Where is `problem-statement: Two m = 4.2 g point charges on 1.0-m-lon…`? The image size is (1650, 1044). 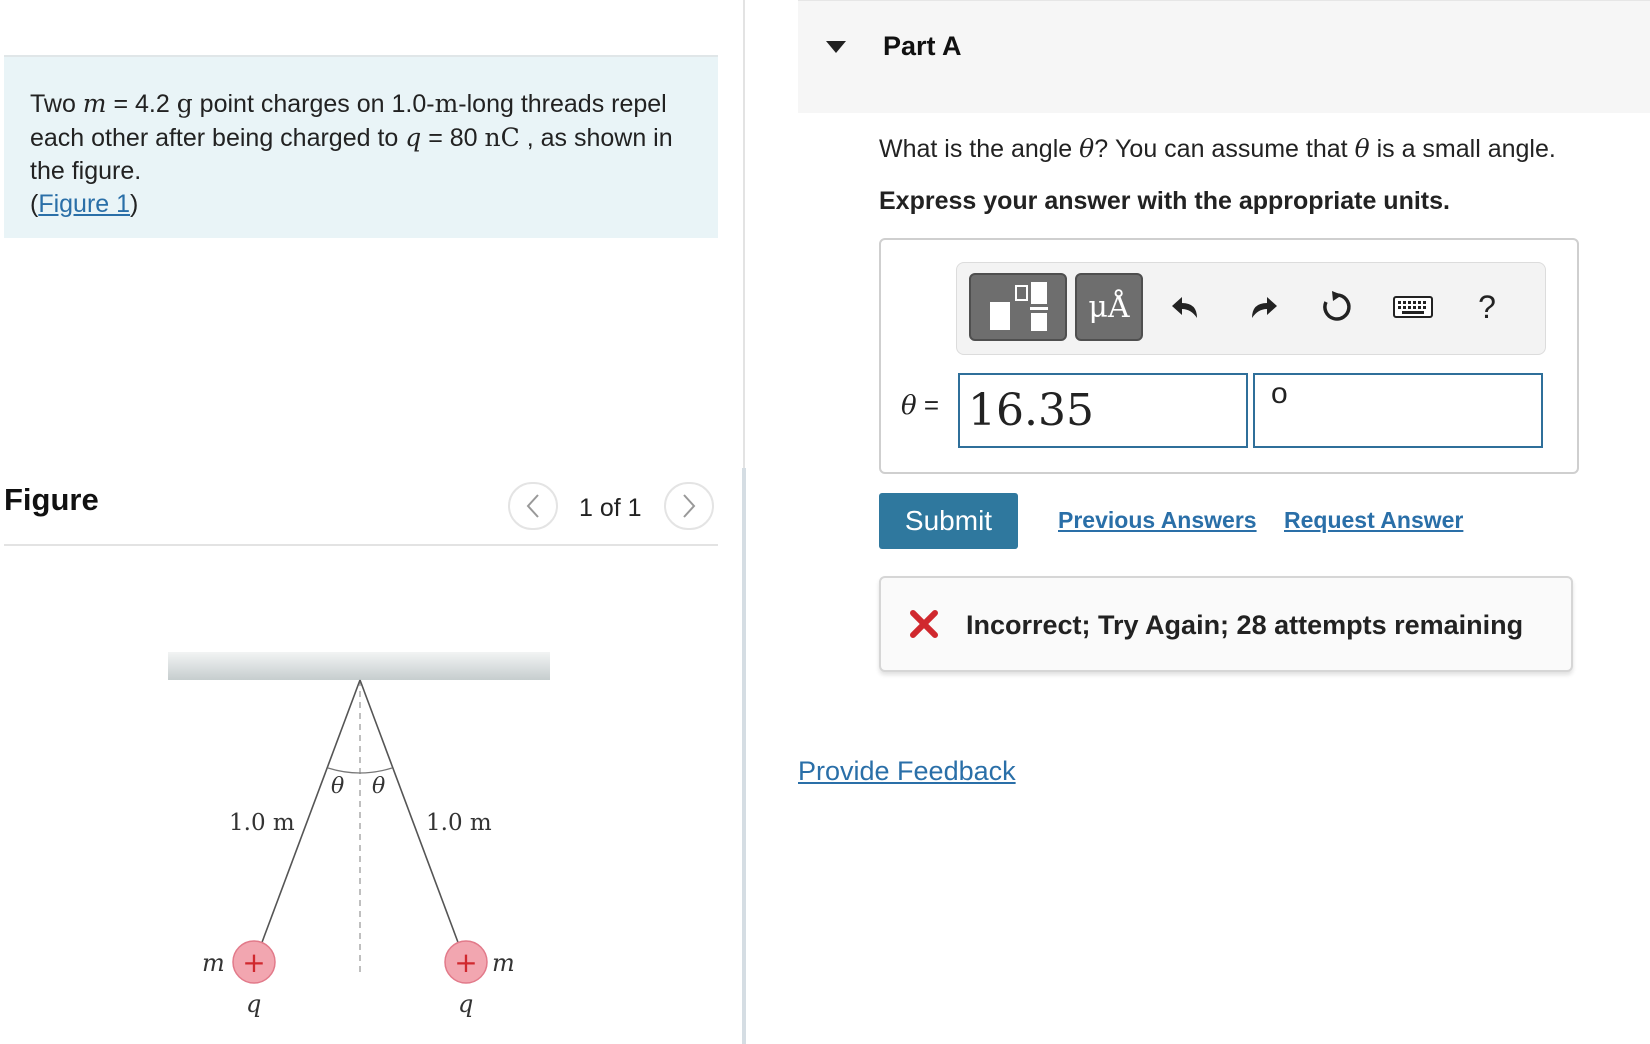
problem-statement: Two m = 4.2 g point charges on 1.0-m-lon… is located at coordinates (361, 146).